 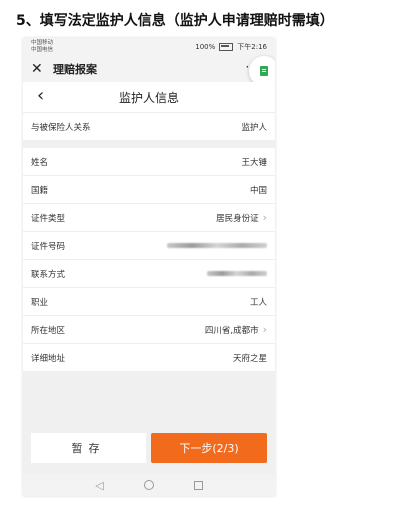 What do you see at coordinates (149, 246) in the screenshot?
I see `row-id-number: 证件号码` at bounding box center [149, 246].